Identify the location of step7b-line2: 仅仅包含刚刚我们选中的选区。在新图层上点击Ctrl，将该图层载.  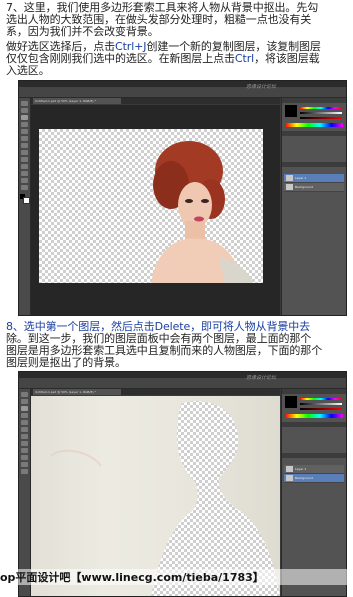
(177, 59).